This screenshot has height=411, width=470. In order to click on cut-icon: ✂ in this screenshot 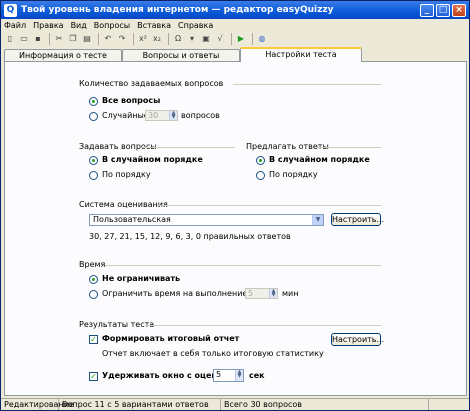, I will do `click(59, 39)`.